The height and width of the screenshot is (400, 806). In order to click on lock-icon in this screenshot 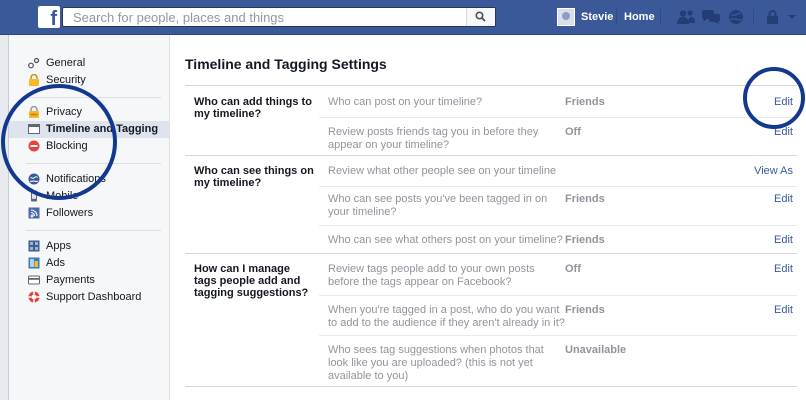, I will do `click(34, 80)`.